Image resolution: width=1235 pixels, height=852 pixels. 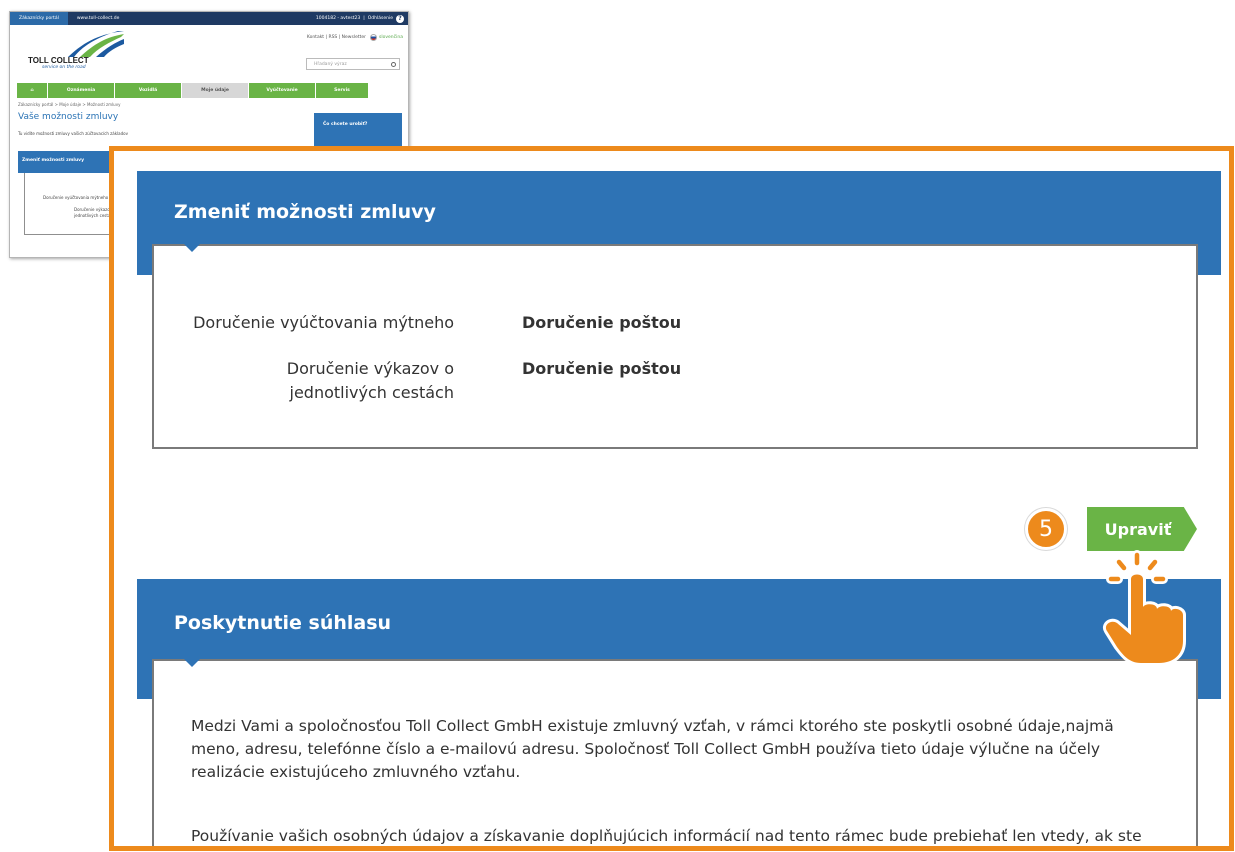 I want to click on option-label-line2: jednotlivých cestách, so click(x=372, y=392).